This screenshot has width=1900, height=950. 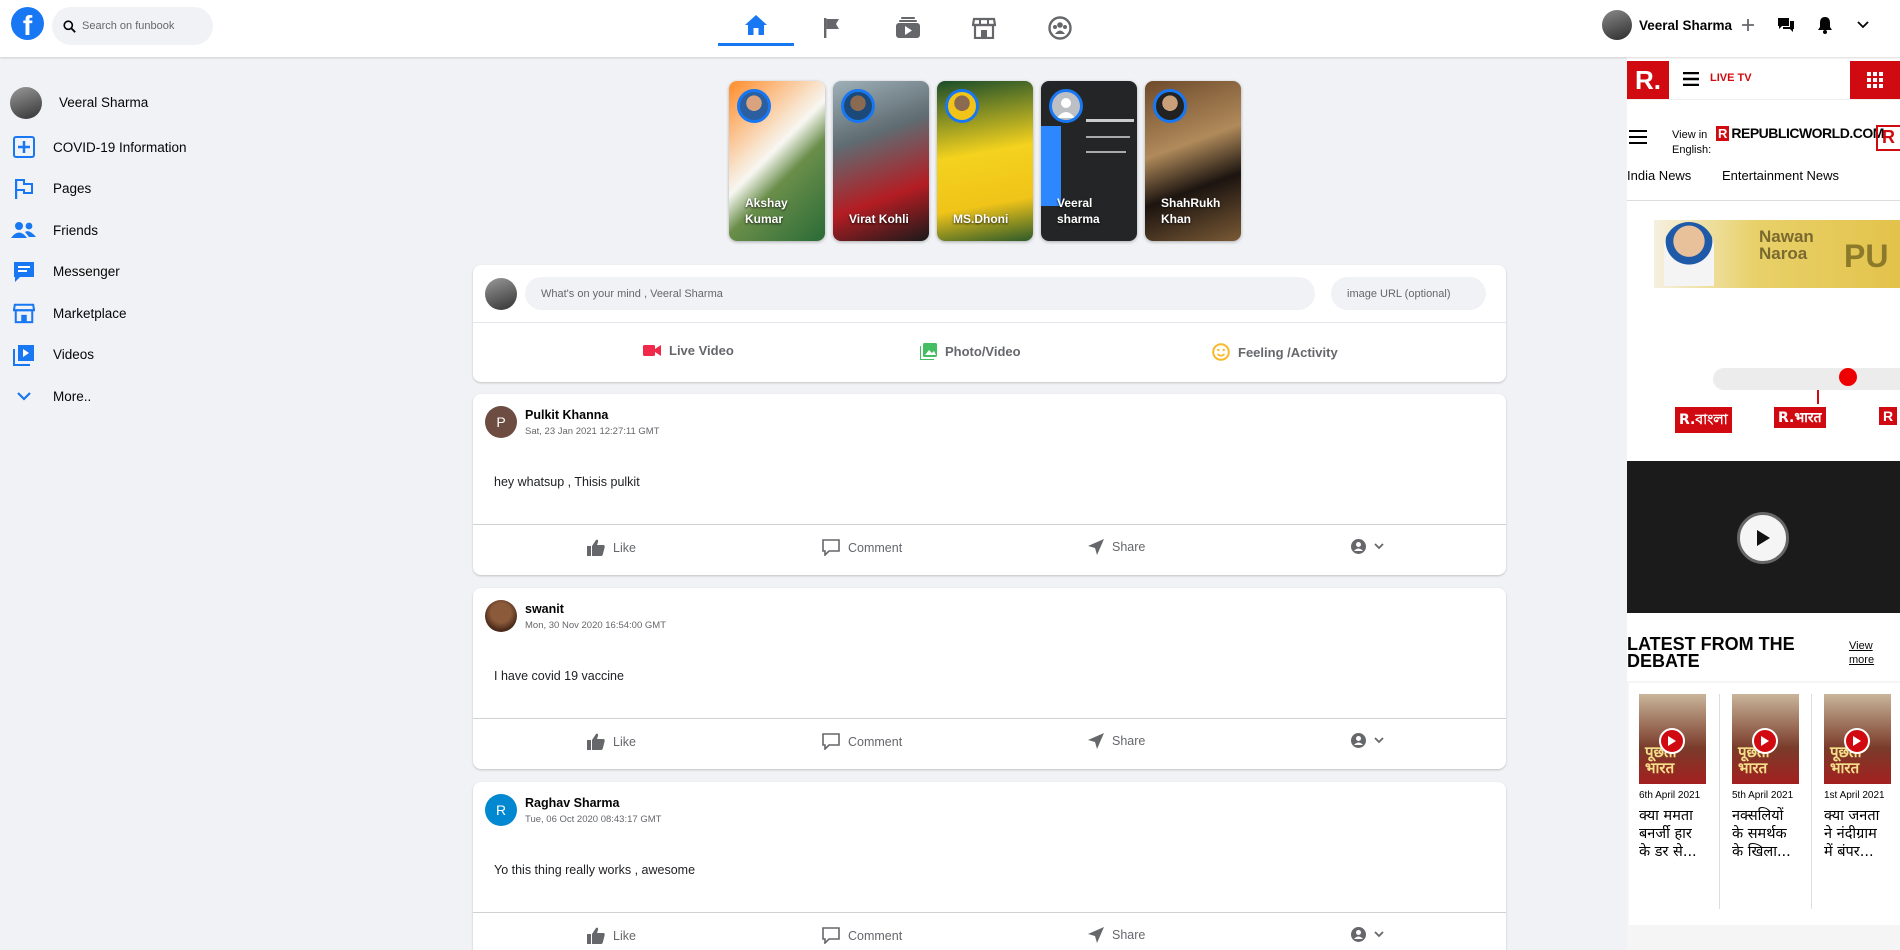 I want to click on sidebar-item-messenger: Messenger, so click(x=98, y=272).